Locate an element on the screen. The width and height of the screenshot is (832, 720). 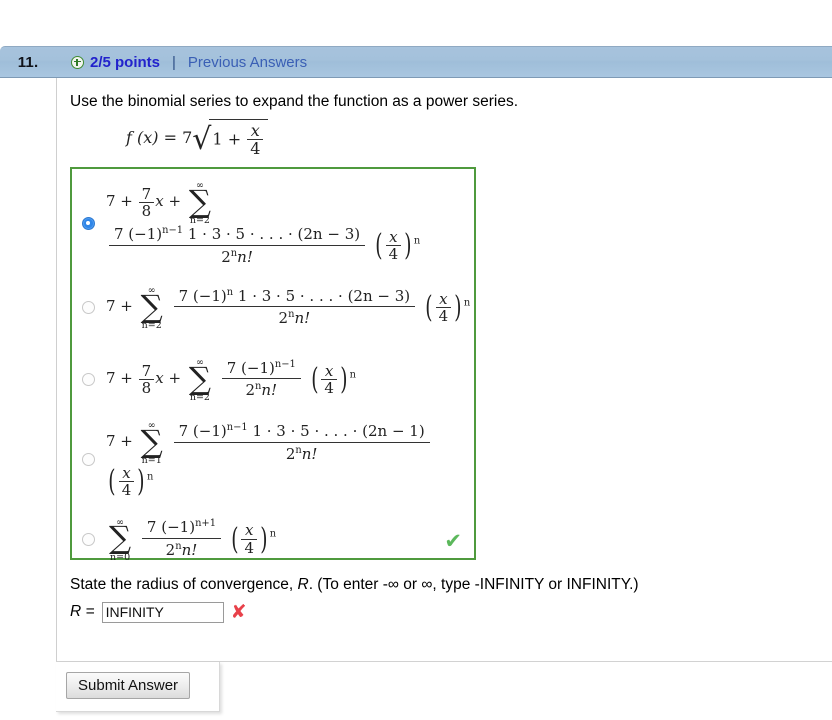
right-paren: ) is located at coordinates (264, 539).